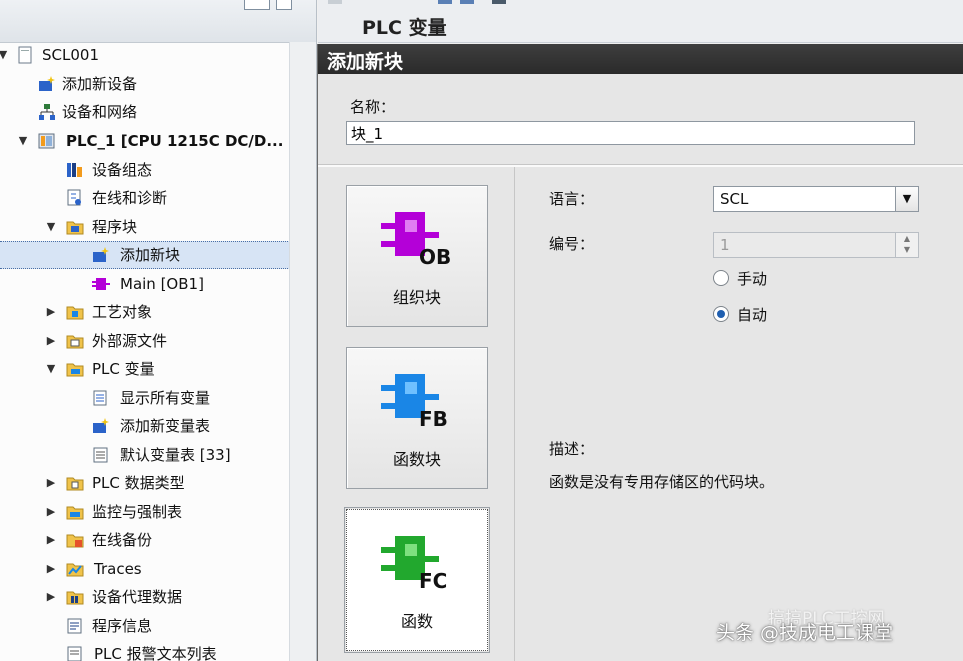 The width and height of the screenshot is (963, 661). Describe the element at coordinates (572, 449) in the screenshot. I see `description-label: 描述：` at that location.